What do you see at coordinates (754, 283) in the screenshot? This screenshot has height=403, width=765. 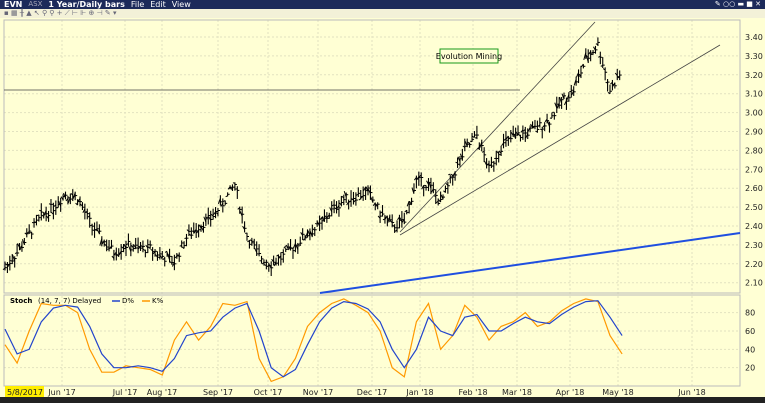 I see `price-tick: 2.10` at bounding box center [754, 283].